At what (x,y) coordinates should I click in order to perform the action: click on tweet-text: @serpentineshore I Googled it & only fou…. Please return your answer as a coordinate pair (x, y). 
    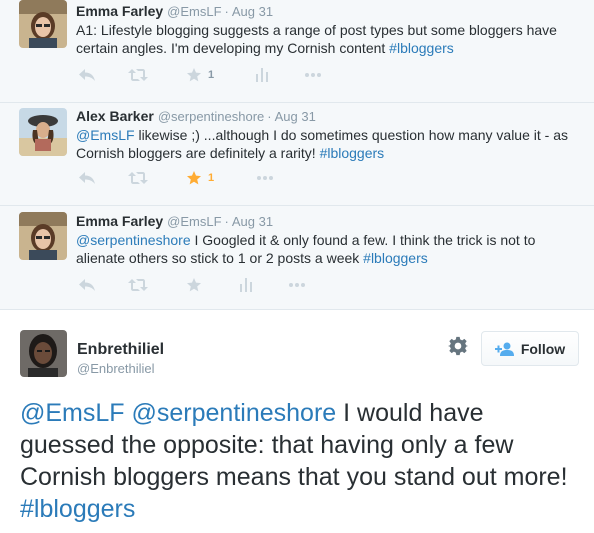
    Looking at the image, I should click on (325, 249).